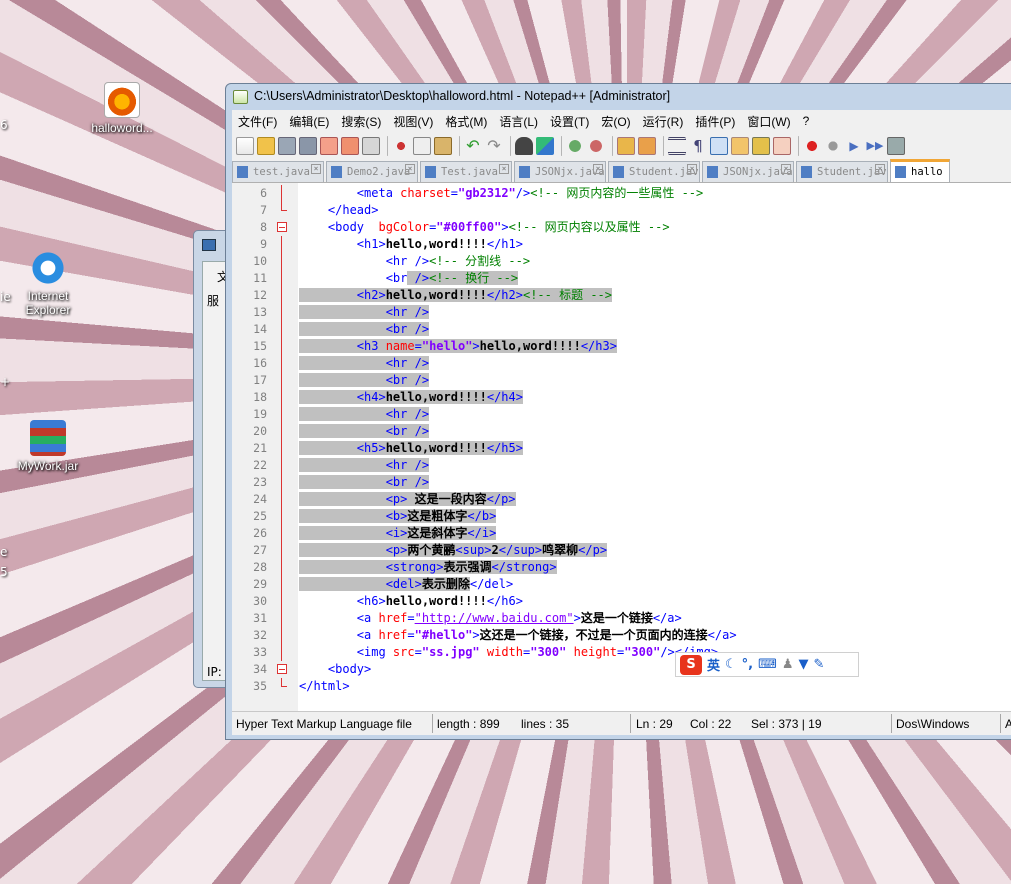 This screenshot has height=884, width=1011. Describe the element at coordinates (443, 145) in the screenshot. I see `paste-icon` at that location.